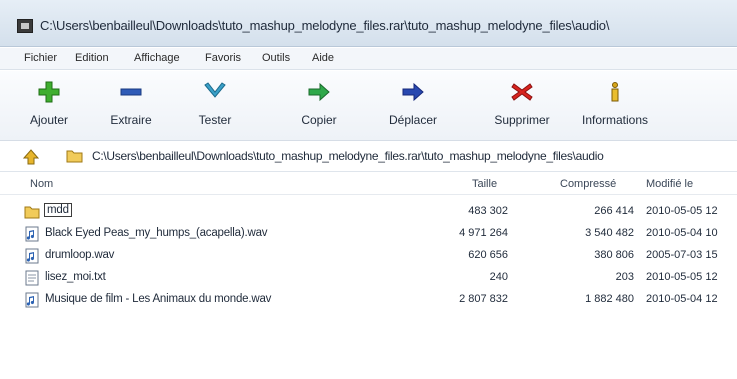 The height and width of the screenshot is (379, 737). What do you see at coordinates (615, 92) in the screenshot?
I see `info-icon` at bounding box center [615, 92].